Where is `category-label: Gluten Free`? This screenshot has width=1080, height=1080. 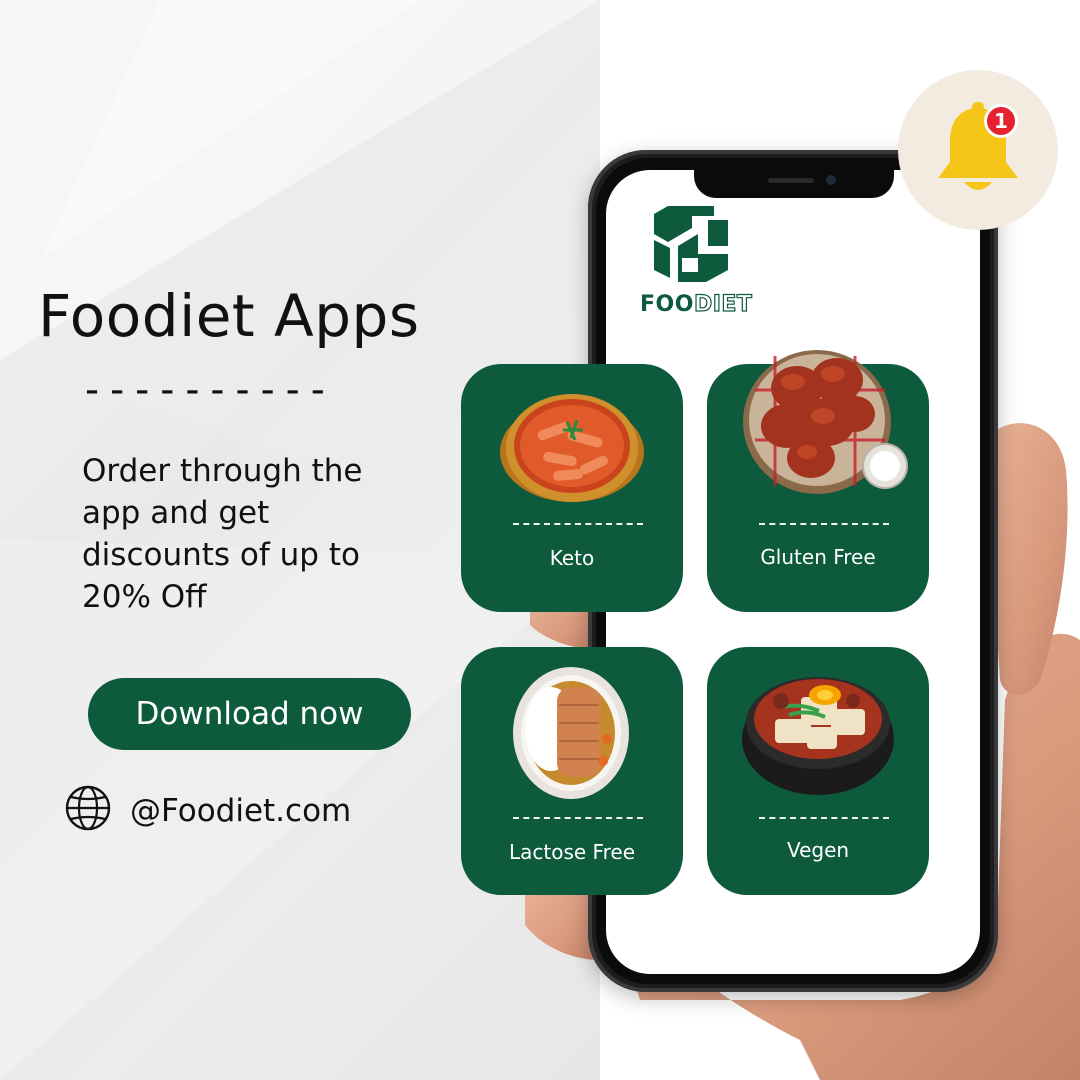
category-label: Gluten Free is located at coordinates (818, 557).